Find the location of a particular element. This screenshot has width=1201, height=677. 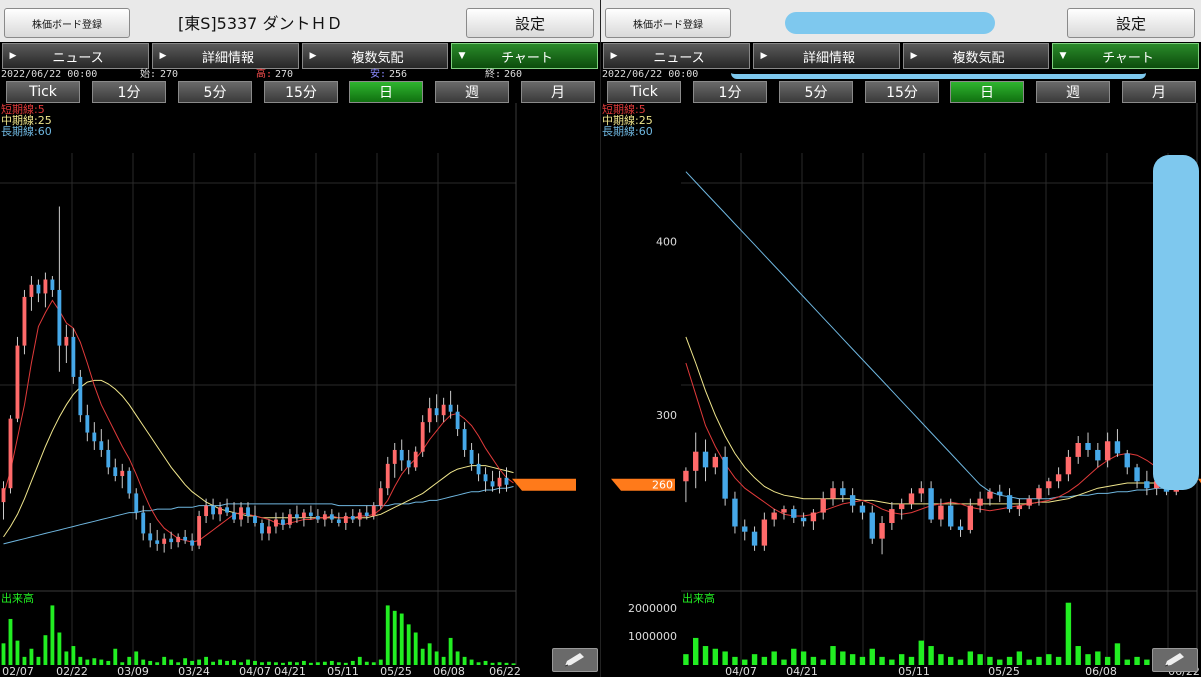

right-datetime: 2022/06/22 00:00 is located at coordinates (650, 74).